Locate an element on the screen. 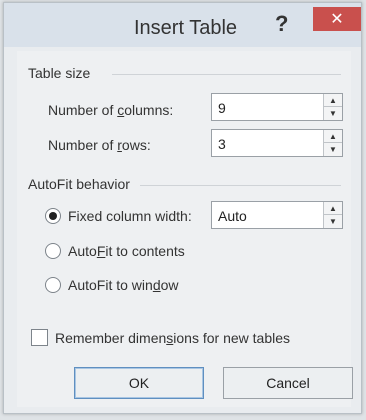 The image size is (366, 420). table-size-heading: Table size is located at coordinates (59, 73).